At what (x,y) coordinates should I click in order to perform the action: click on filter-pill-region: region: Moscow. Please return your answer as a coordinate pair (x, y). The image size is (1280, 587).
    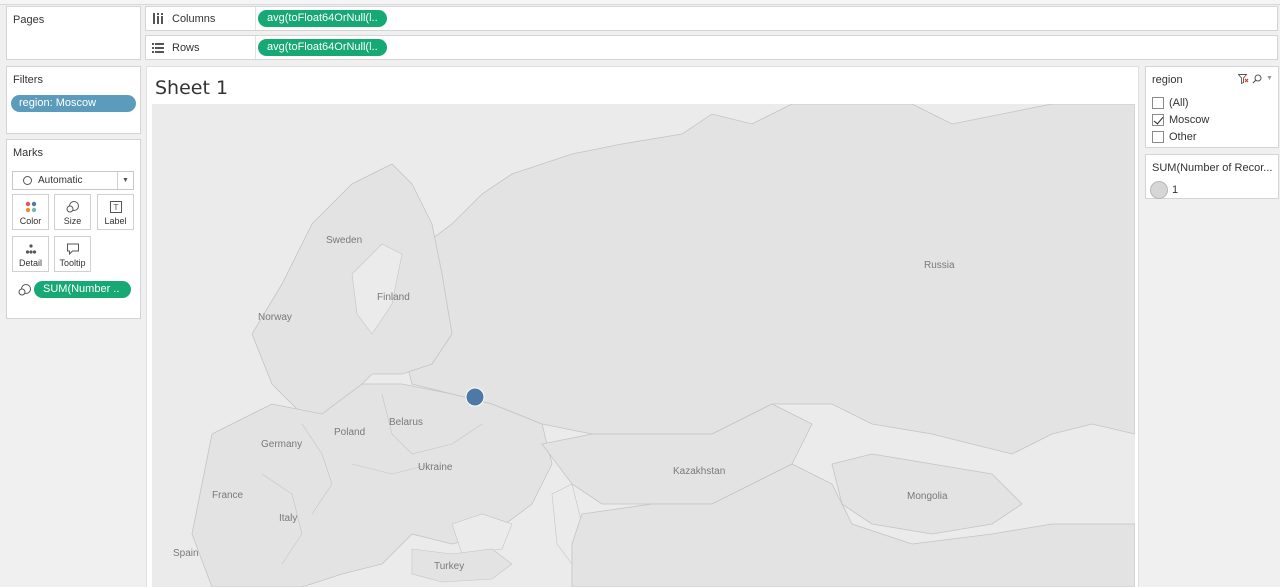
    Looking at the image, I should click on (73, 103).